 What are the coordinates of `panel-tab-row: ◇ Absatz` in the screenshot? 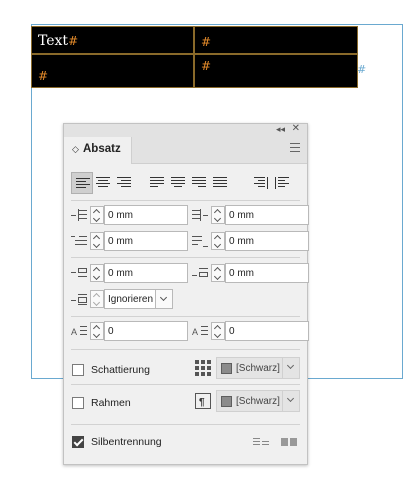 It's located at (185, 150).